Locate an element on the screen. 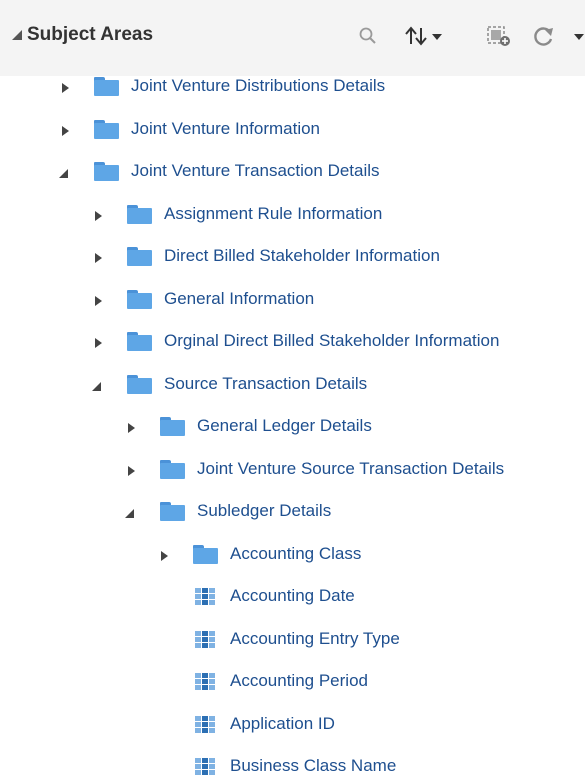 The height and width of the screenshot is (781, 585). tree-node-label: Accounting Entry Type is located at coordinates (315, 639).